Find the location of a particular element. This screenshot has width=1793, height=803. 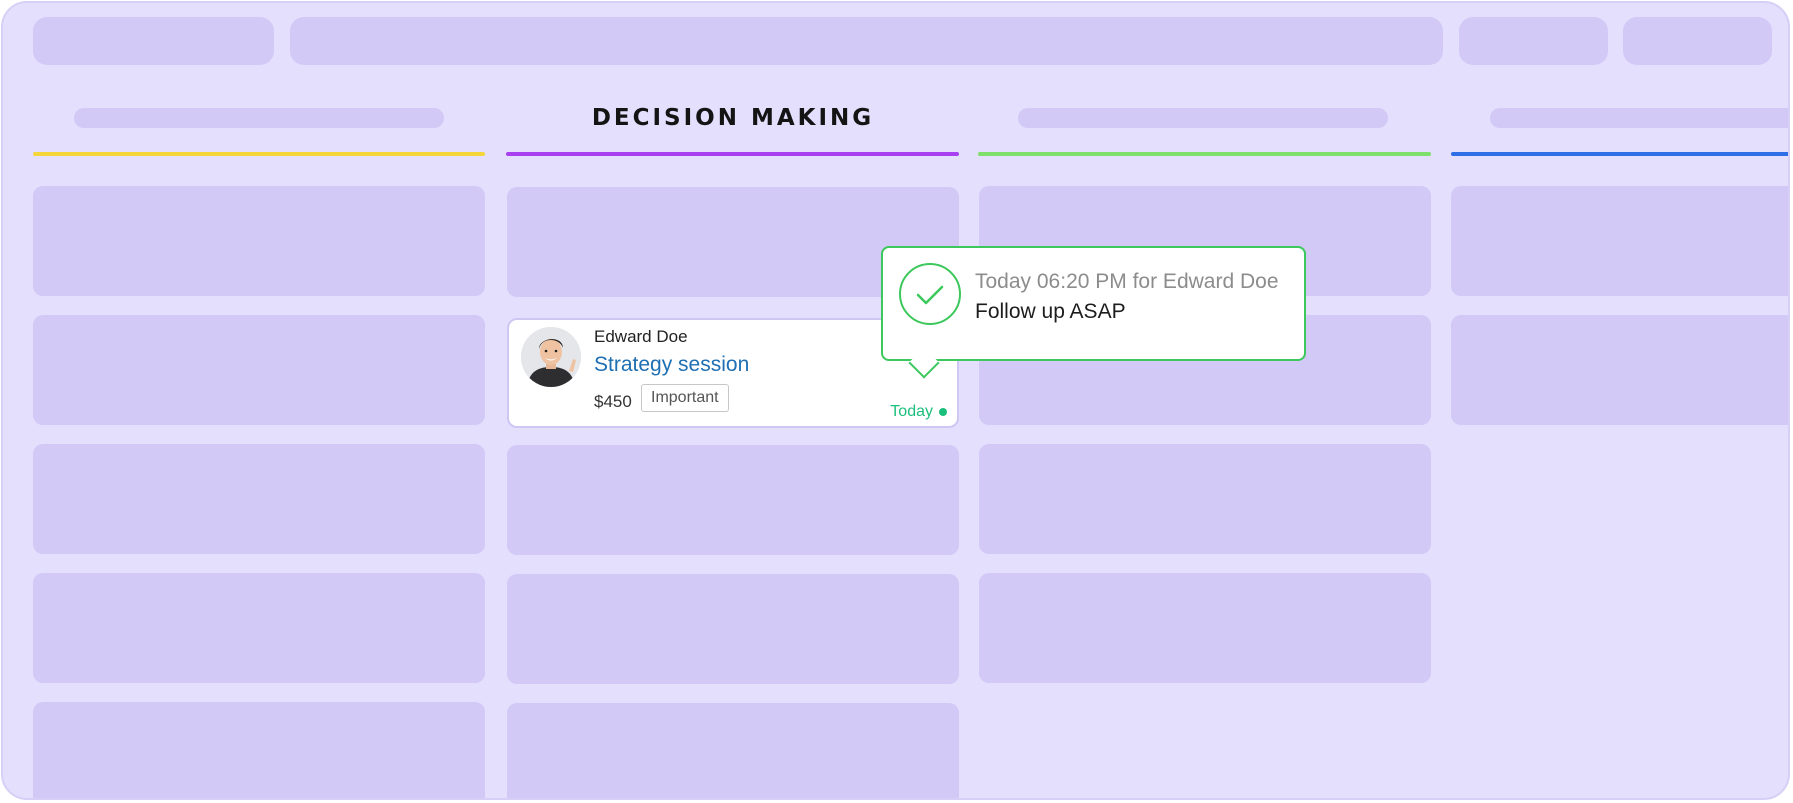

check-circle-icon is located at coordinates (930, 294).